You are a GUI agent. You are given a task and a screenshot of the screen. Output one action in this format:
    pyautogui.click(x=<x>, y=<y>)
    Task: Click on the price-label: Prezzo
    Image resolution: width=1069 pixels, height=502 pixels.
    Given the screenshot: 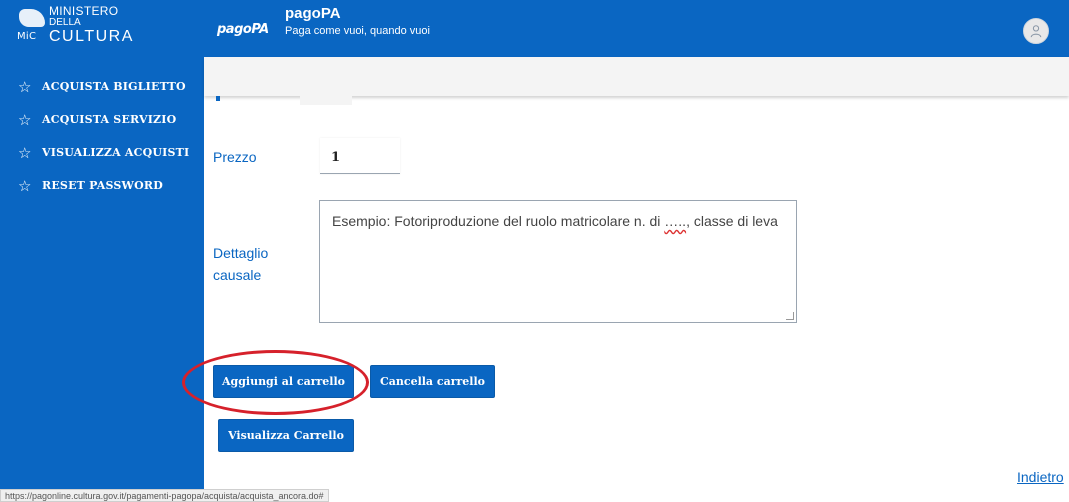 What is the action you would take?
    pyautogui.click(x=235, y=157)
    